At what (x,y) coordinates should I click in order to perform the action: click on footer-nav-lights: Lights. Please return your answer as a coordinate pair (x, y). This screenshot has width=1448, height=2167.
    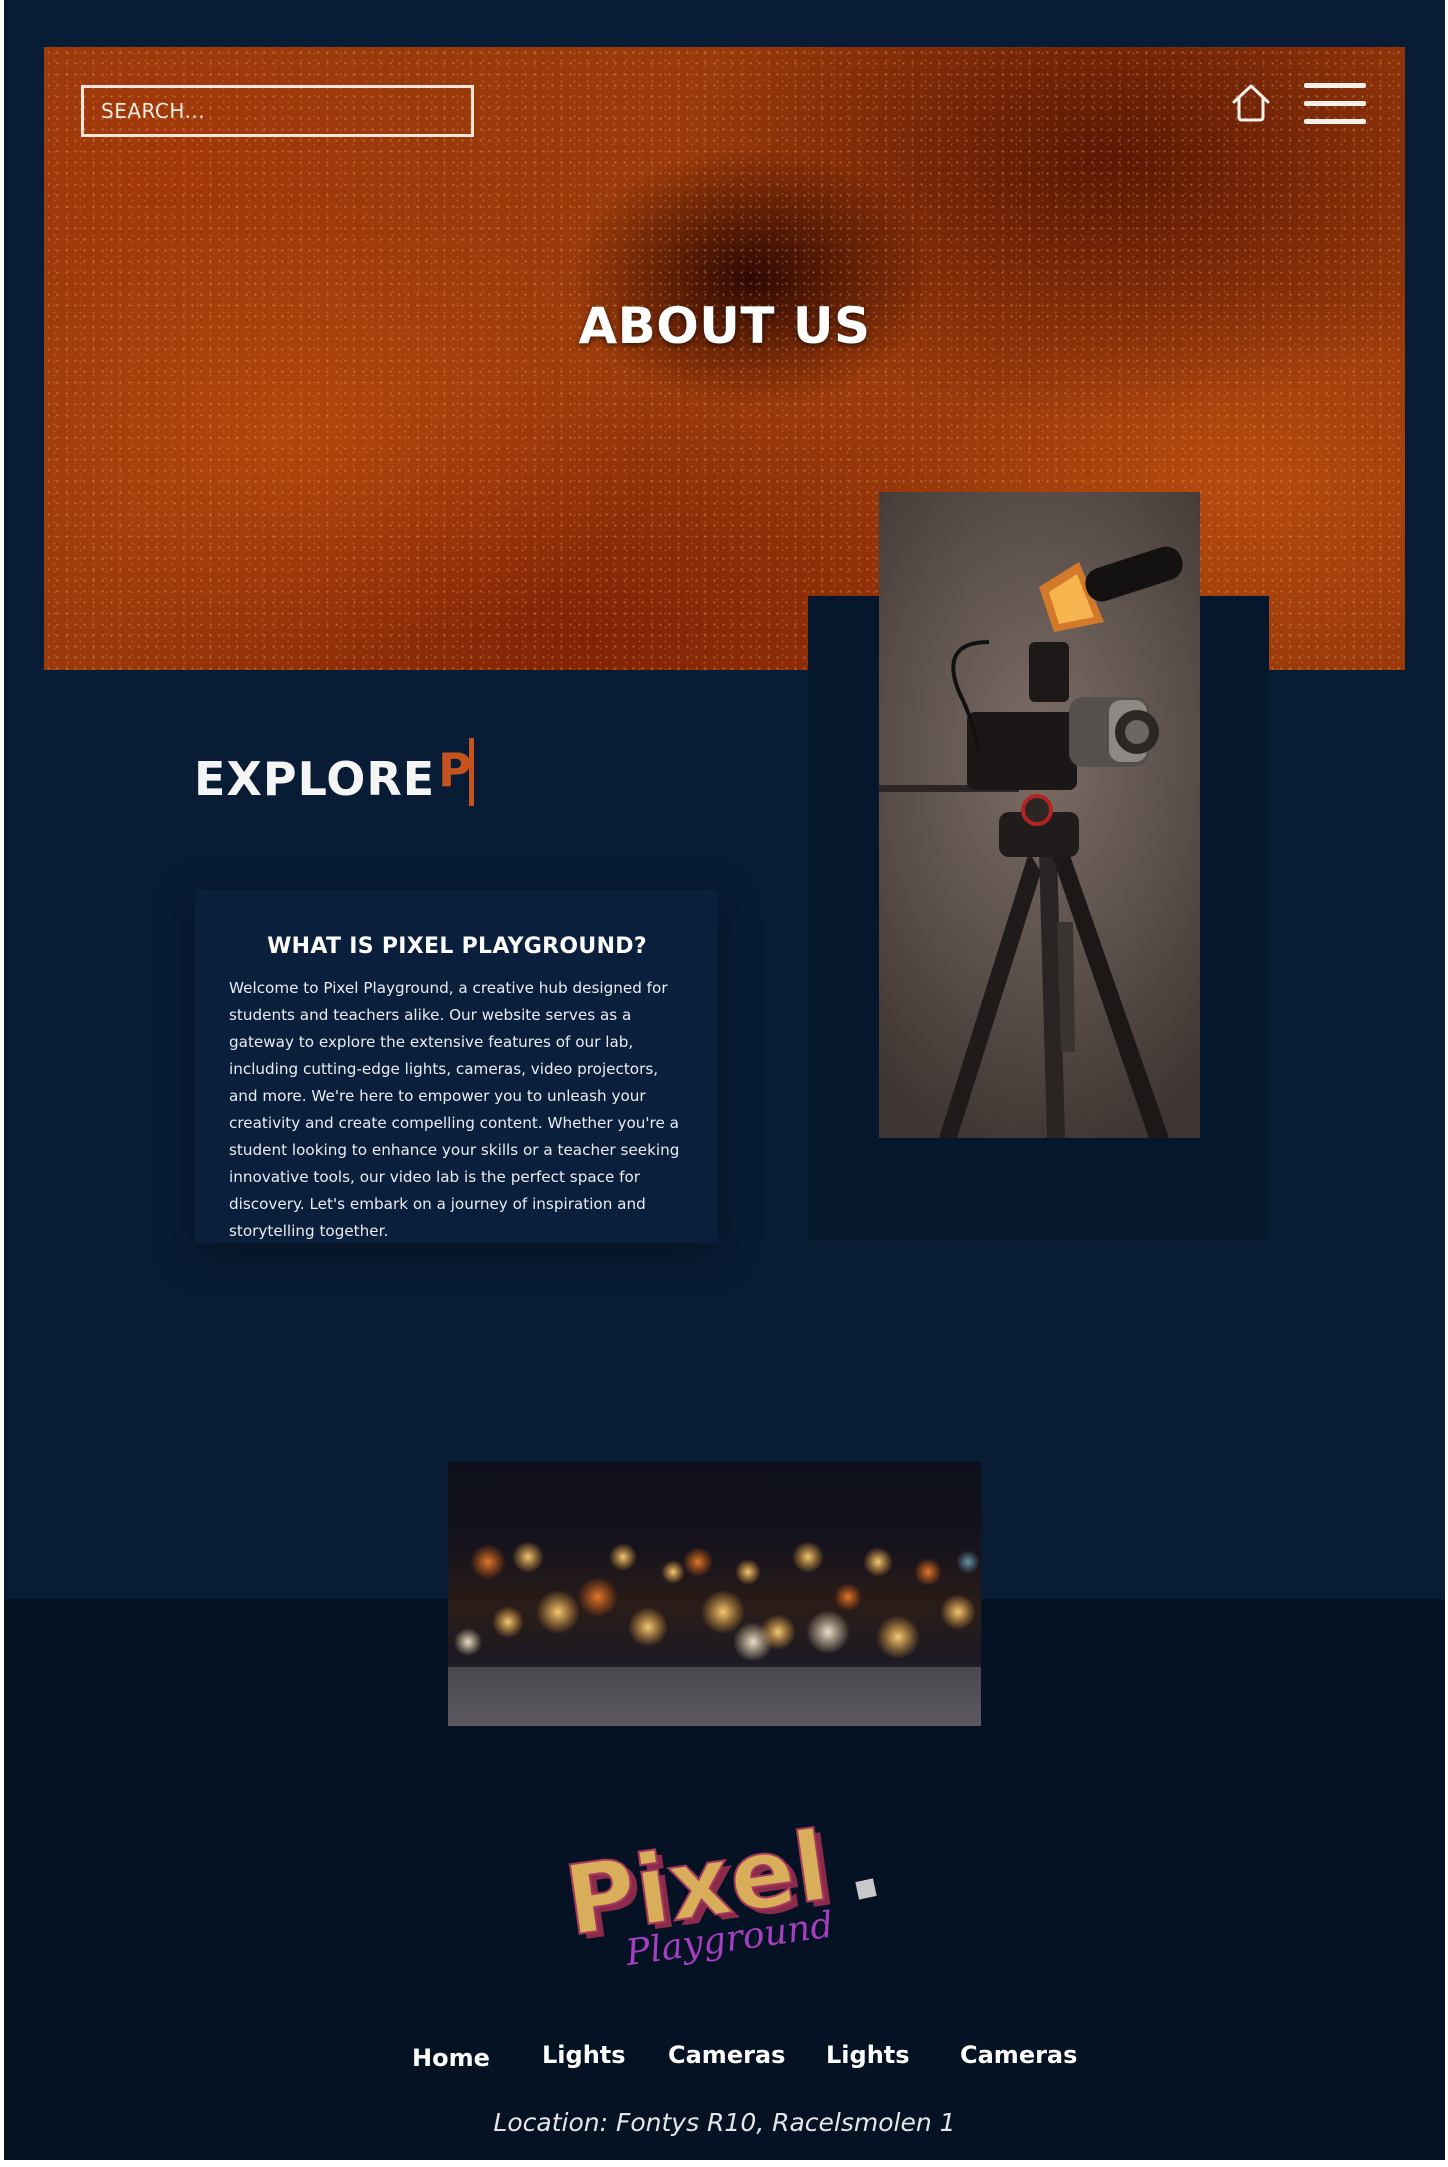
    Looking at the image, I should click on (584, 2055).